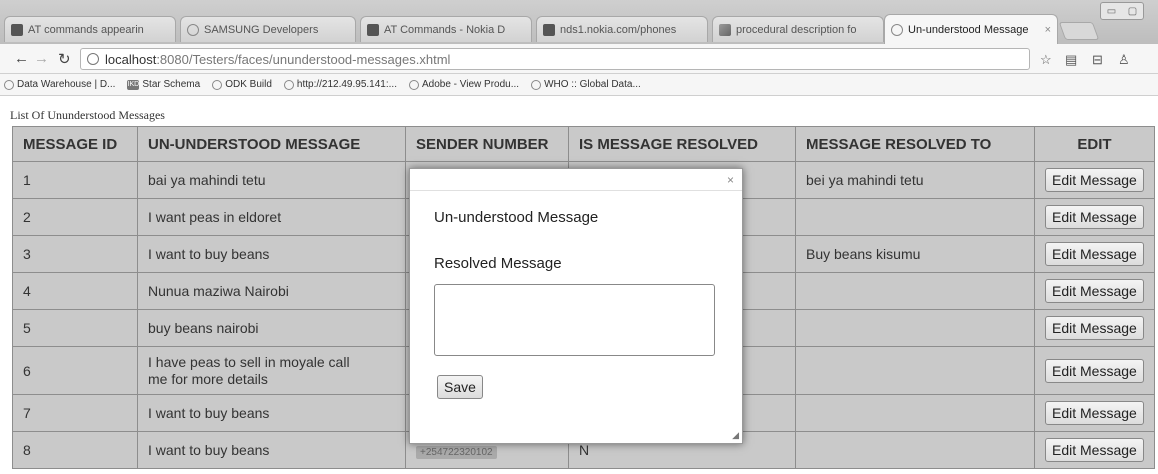  Describe the element at coordinates (1048, 30) in the screenshot. I see `close-tab-icon: ×` at that location.